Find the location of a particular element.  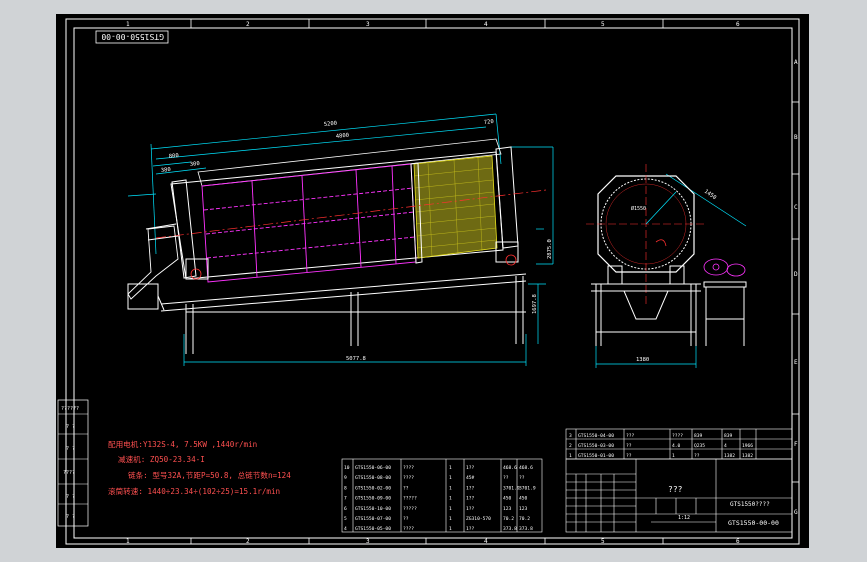

end-support-frame is located at coordinates (669, 305).